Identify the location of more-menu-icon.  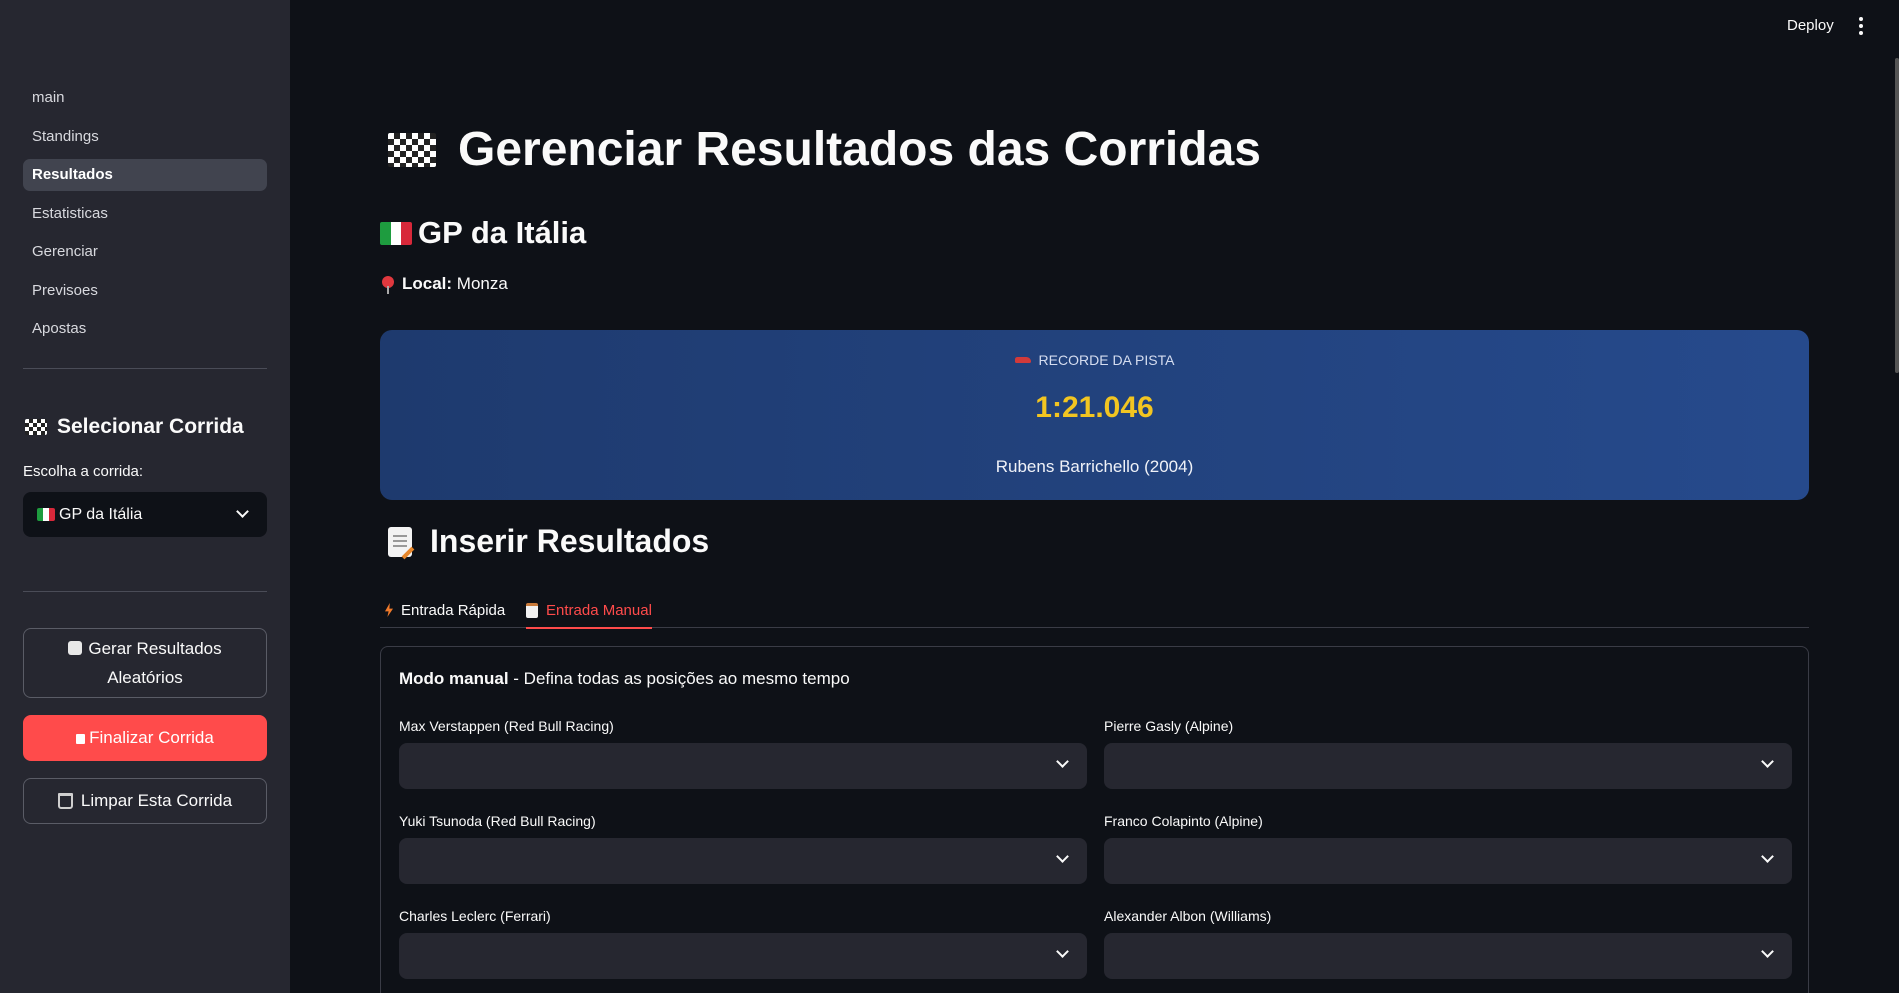
(1861, 26).